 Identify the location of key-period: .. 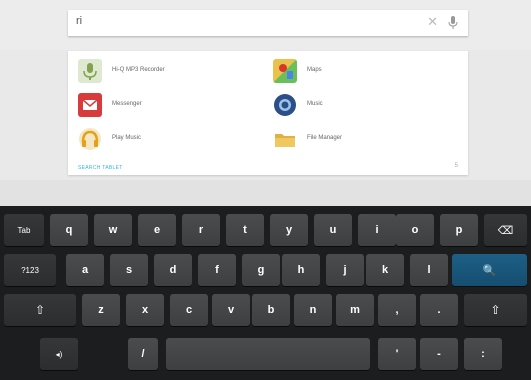
(439, 310).